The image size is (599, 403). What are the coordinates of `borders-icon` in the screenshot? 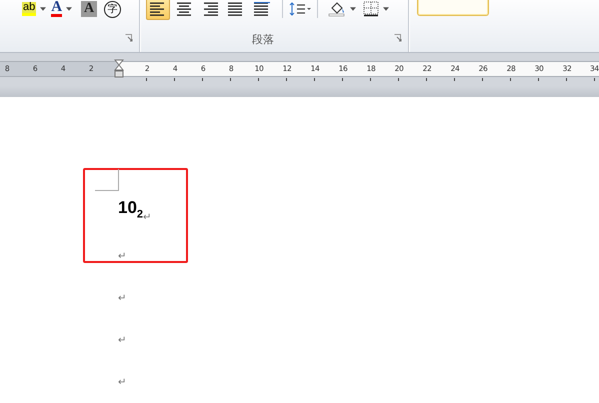 It's located at (371, 9).